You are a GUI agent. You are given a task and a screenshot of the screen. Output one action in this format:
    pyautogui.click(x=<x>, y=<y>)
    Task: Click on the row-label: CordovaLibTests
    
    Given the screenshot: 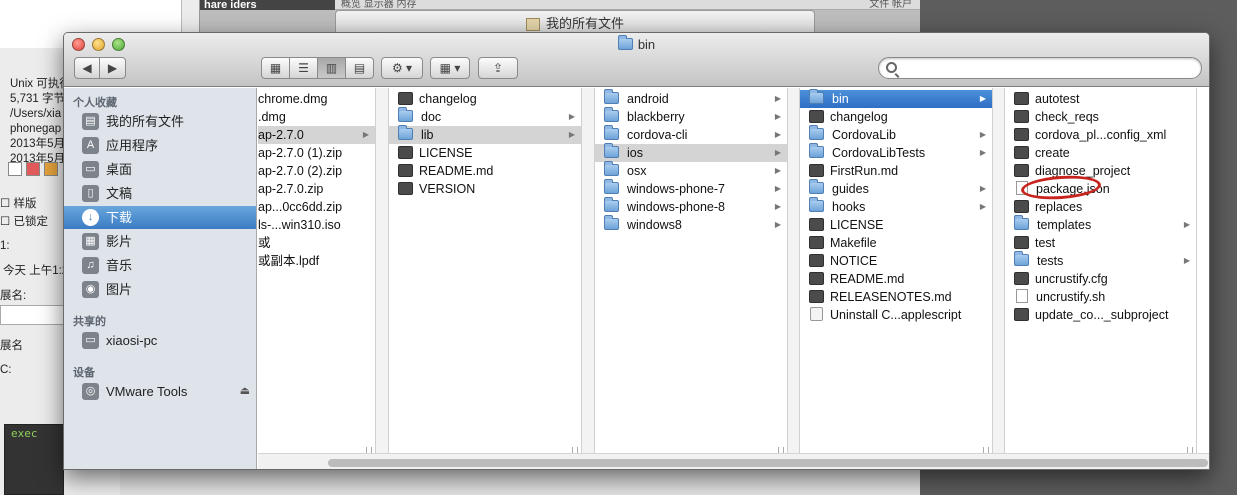 What is the action you would take?
    pyautogui.click(x=879, y=153)
    